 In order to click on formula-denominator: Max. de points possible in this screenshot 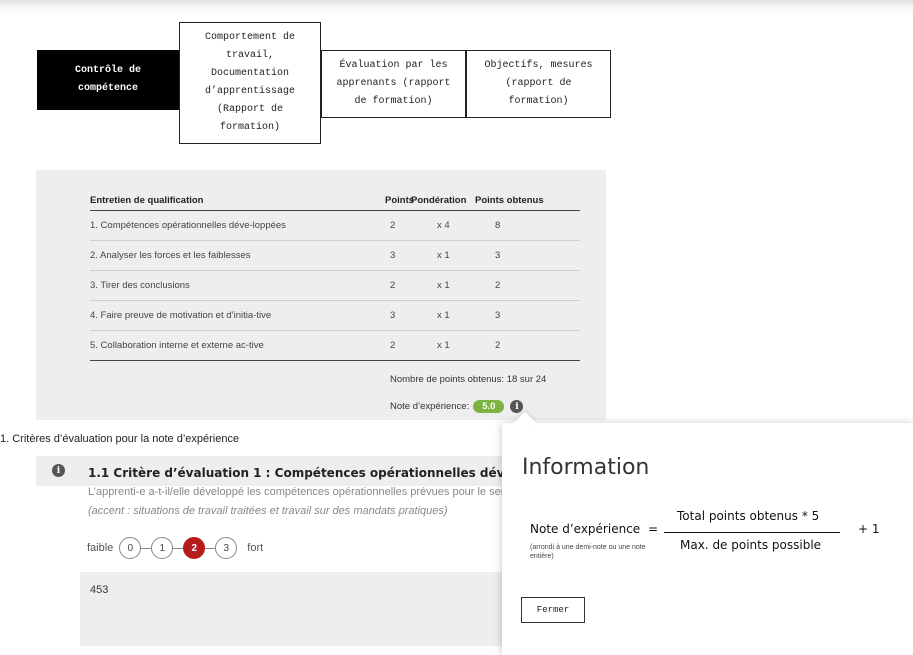, I will do `click(751, 545)`.